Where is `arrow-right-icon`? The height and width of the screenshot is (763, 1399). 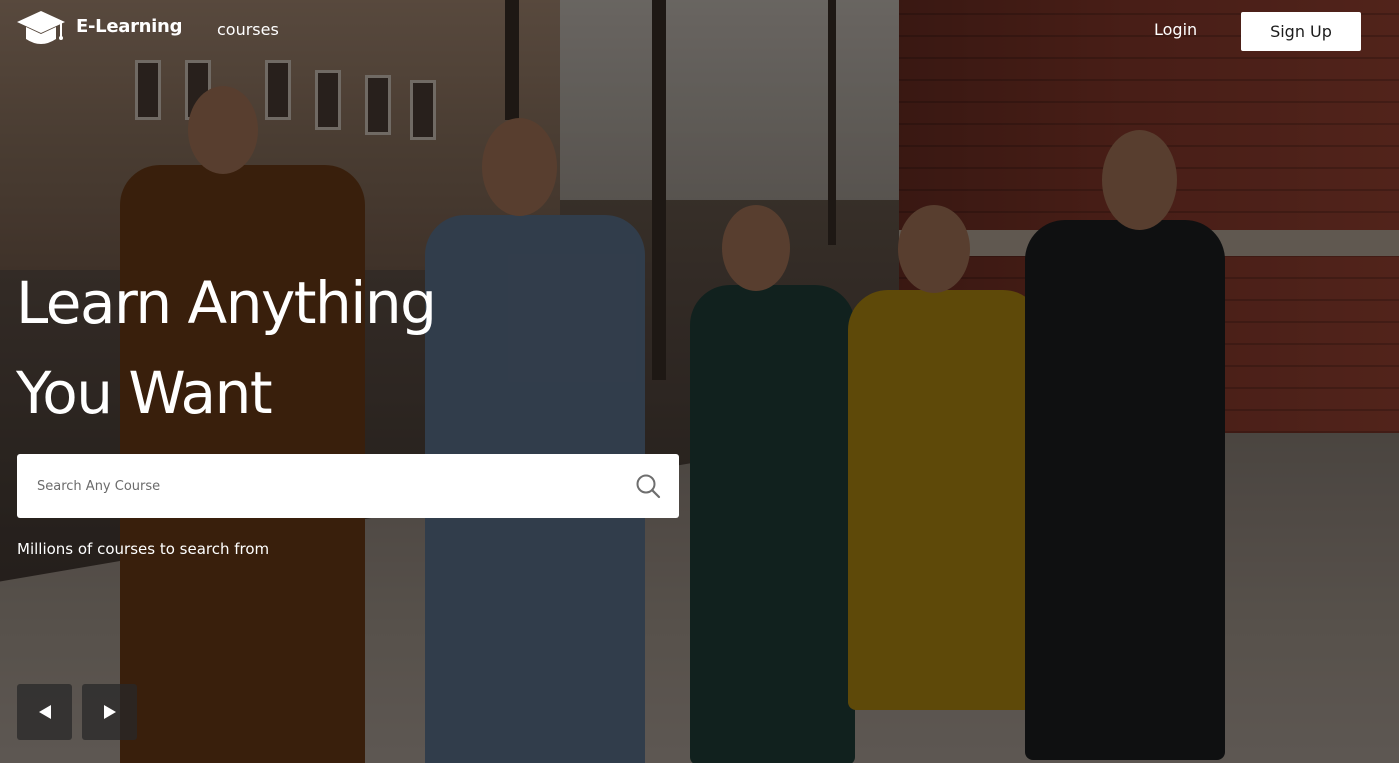
arrow-right-icon is located at coordinates (109, 712).